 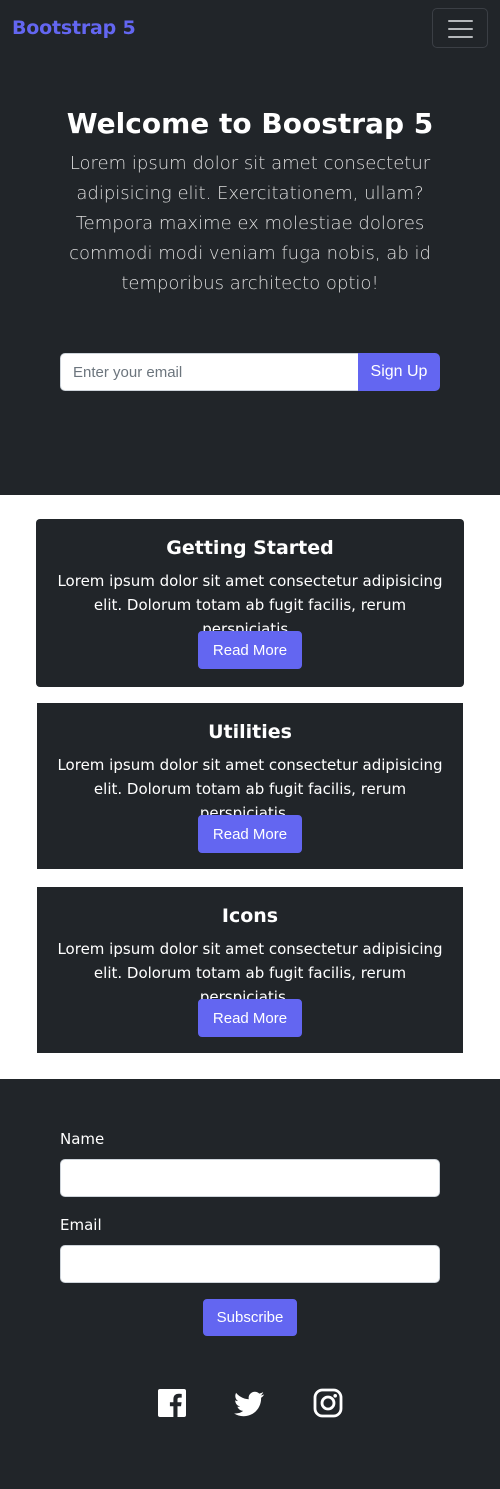 I want to click on twitter-icon, so click(x=249, y=1403).